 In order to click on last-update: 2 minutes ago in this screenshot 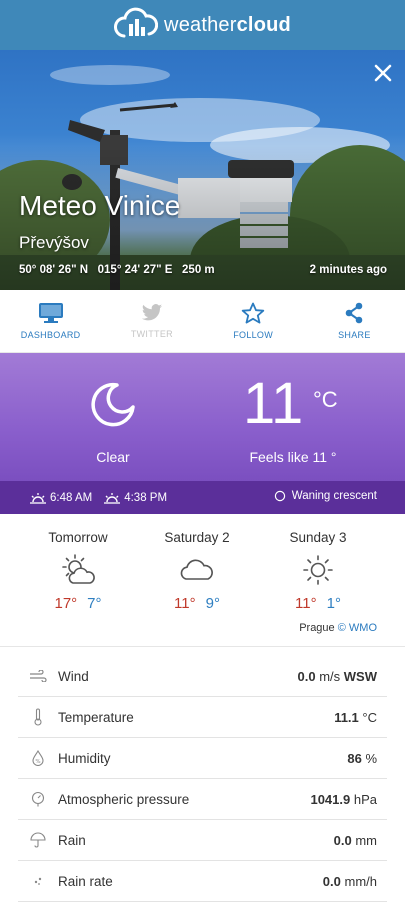, I will do `click(348, 270)`.